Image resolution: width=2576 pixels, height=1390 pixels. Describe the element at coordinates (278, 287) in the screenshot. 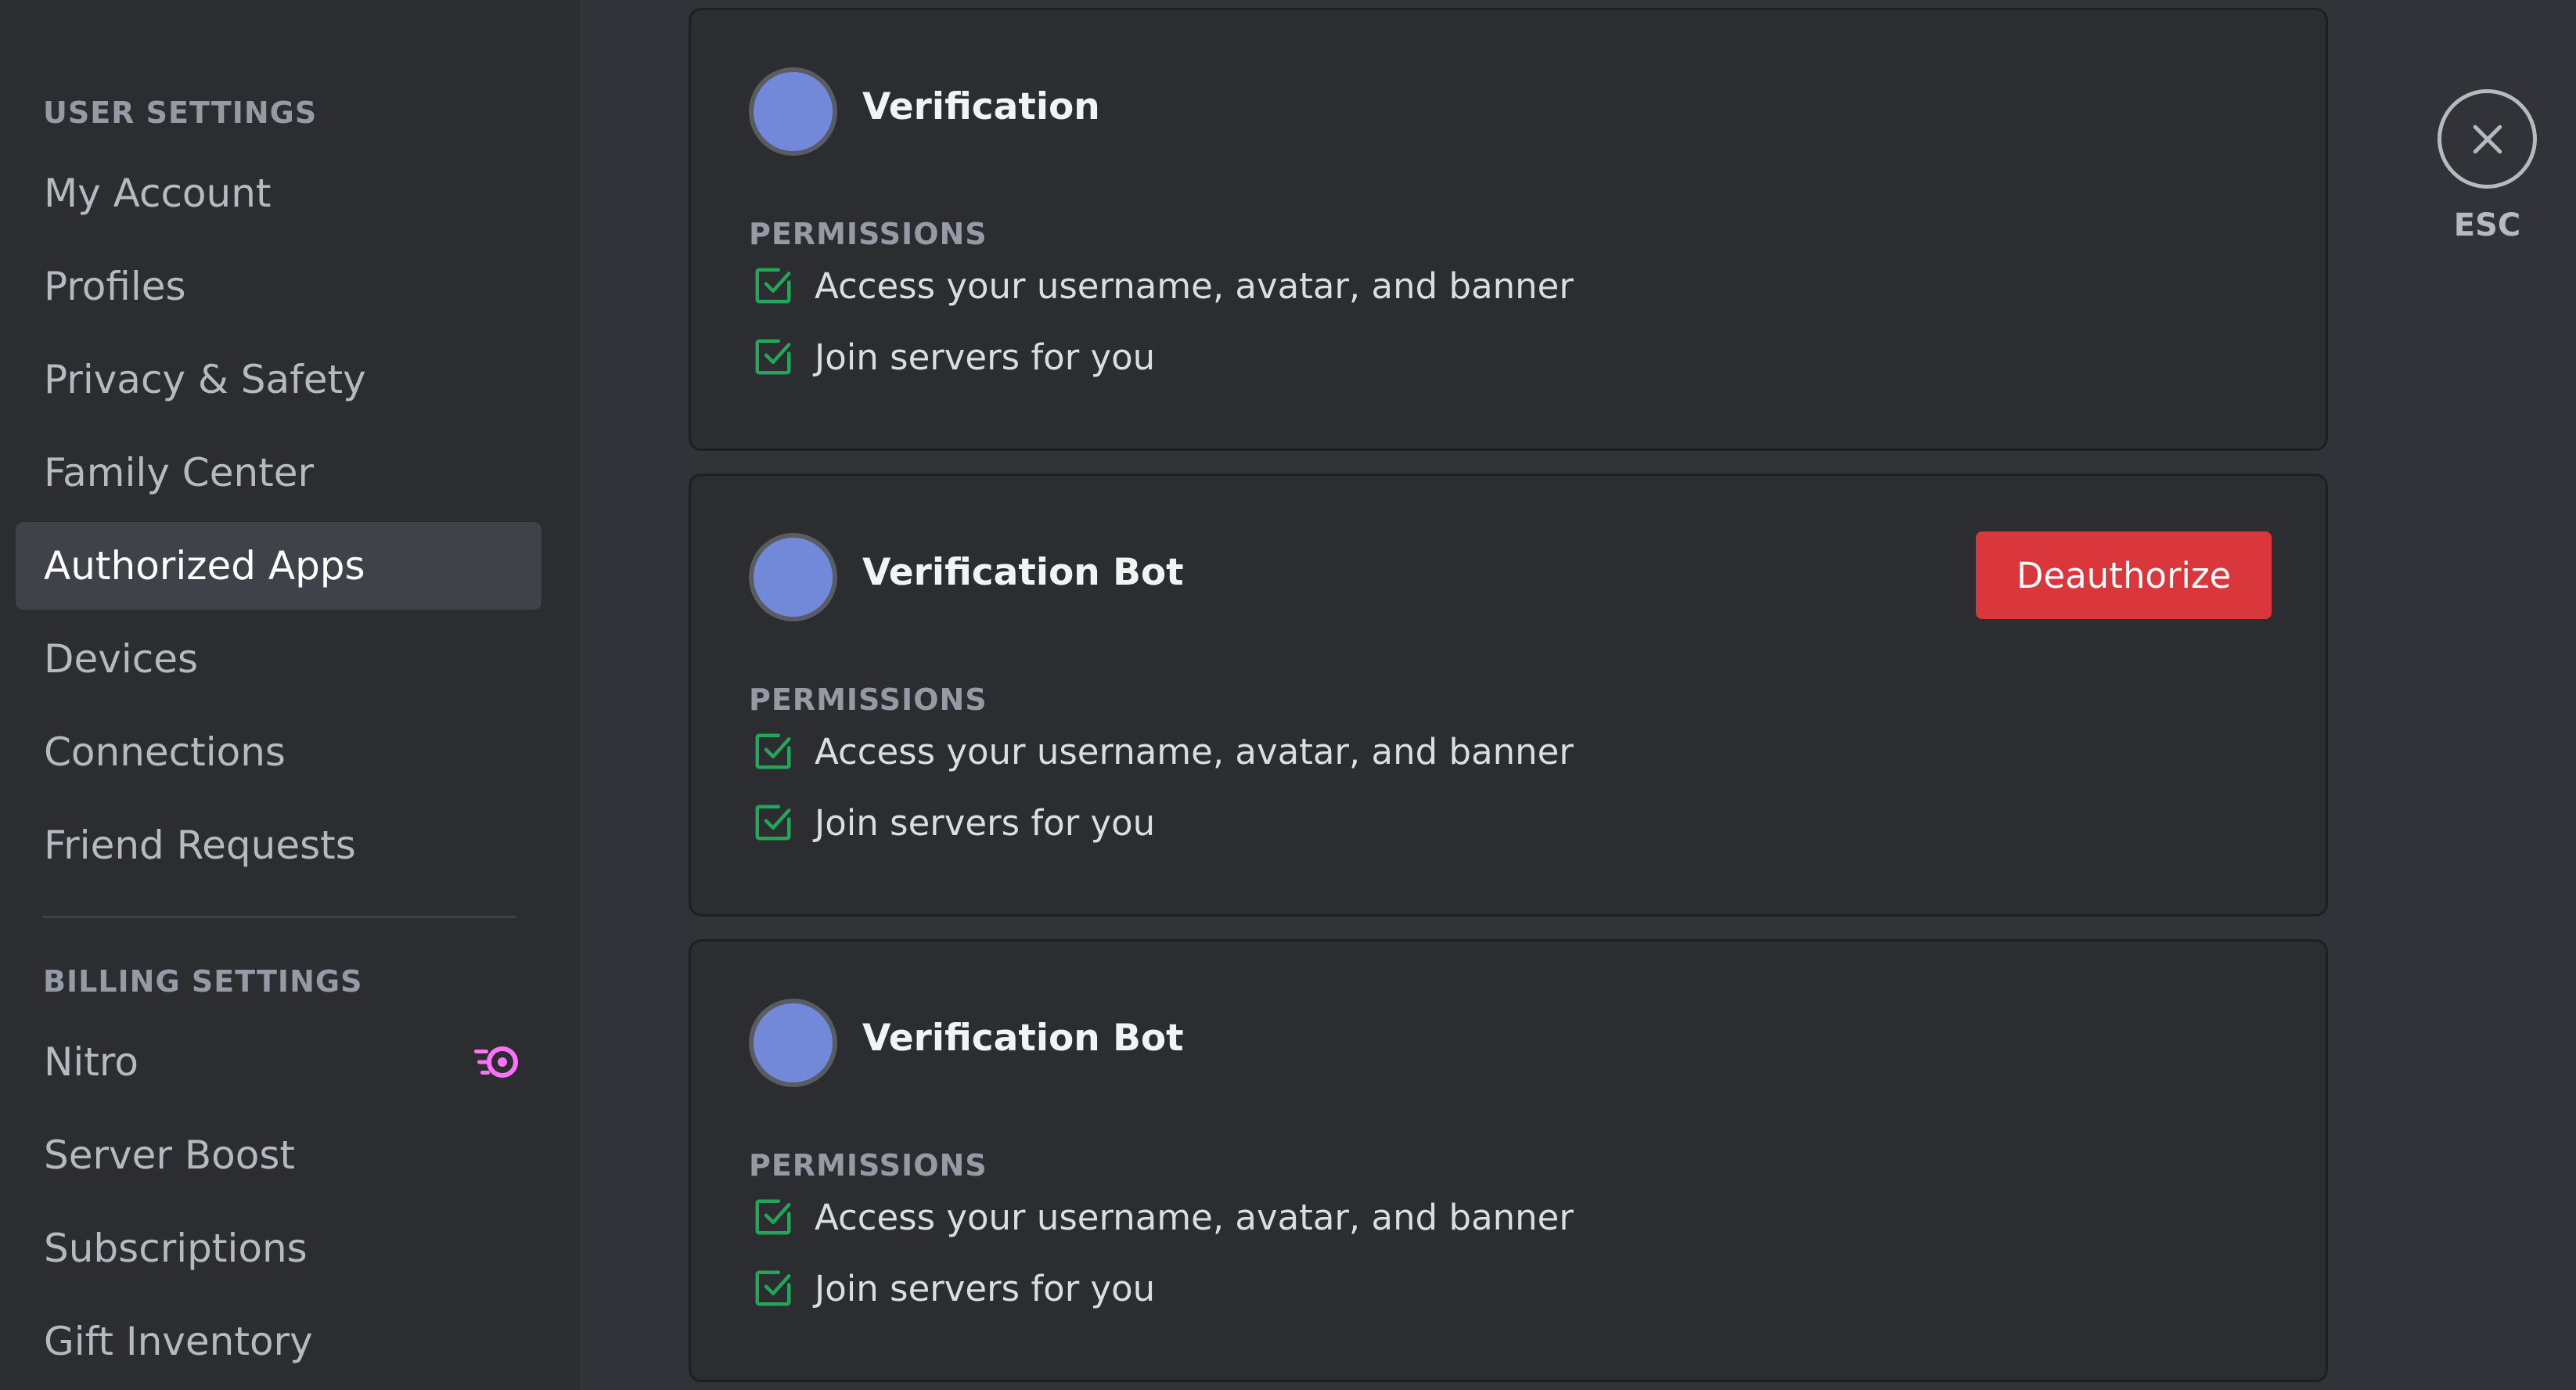

I see `sidebar-item-profiles: Profiles` at that location.